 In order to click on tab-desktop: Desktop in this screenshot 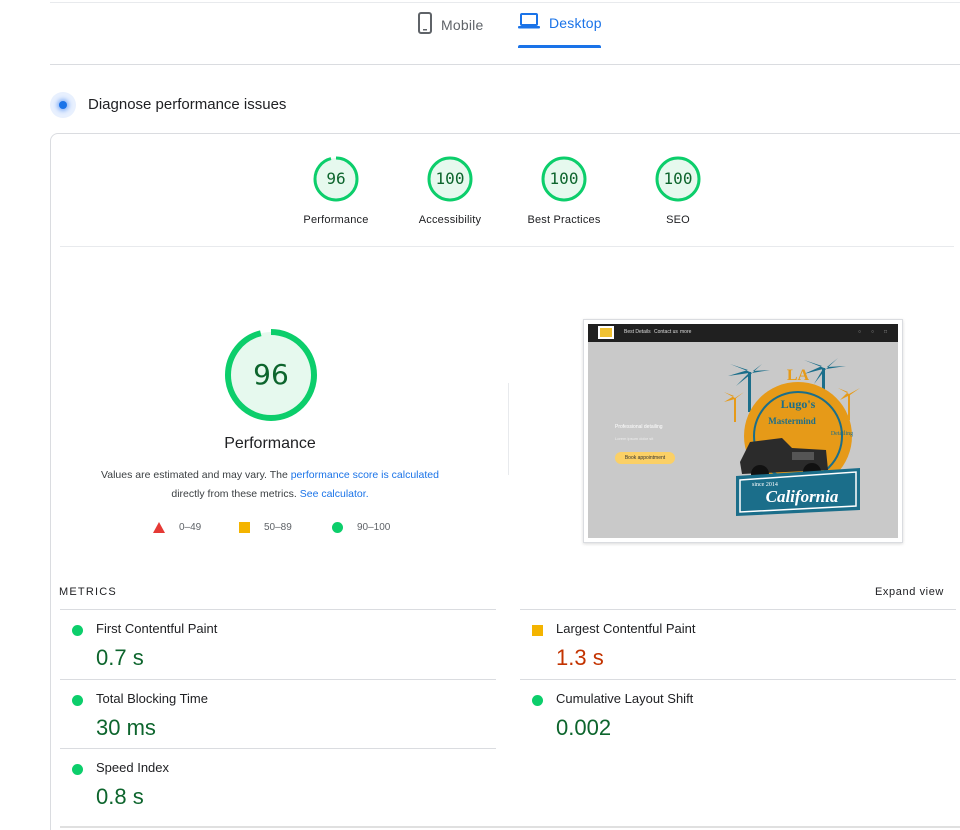, I will do `click(560, 22)`.